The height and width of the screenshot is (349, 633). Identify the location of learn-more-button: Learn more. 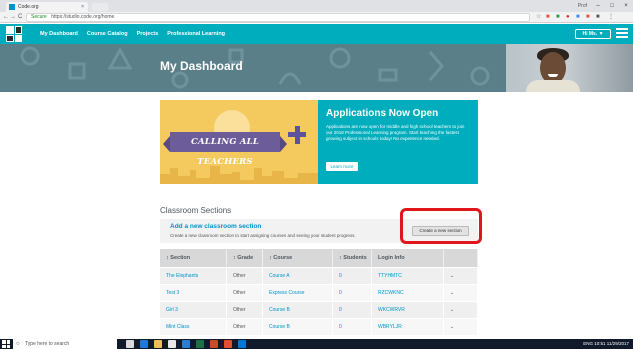
(342, 166).